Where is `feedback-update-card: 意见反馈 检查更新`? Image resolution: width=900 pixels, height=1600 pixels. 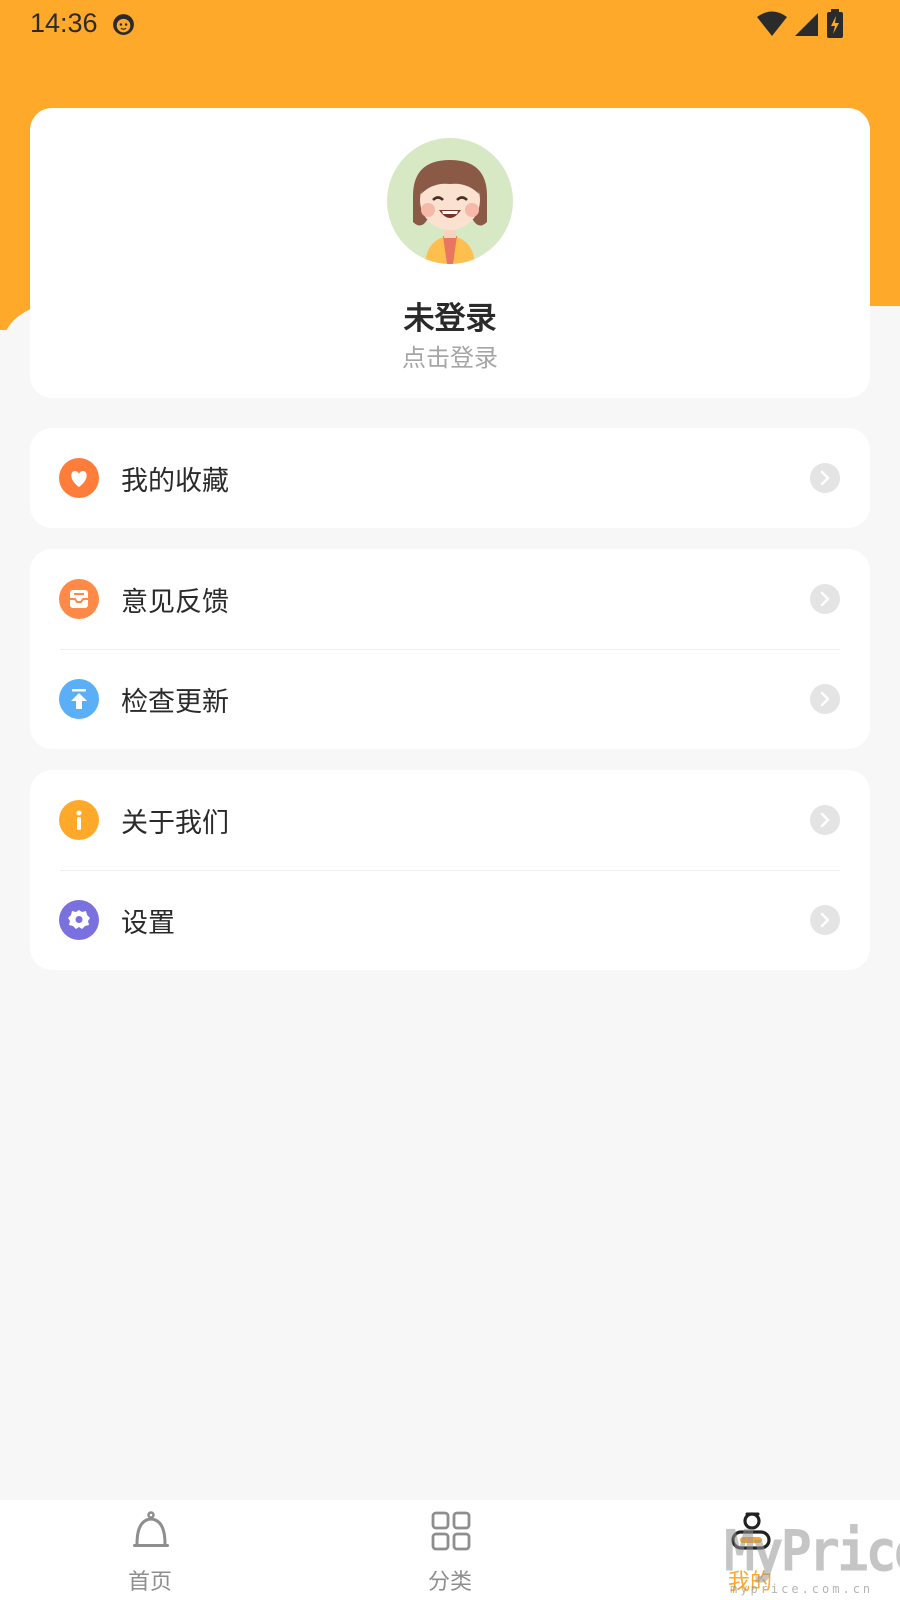
feedback-update-card: 意见反馈 检查更新 is located at coordinates (450, 649).